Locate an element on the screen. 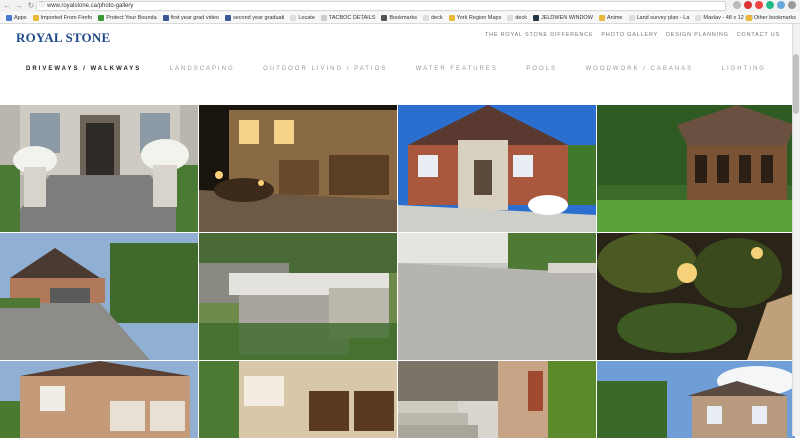  nav-lighting: LIGHTING is located at coordinates (744, 71).